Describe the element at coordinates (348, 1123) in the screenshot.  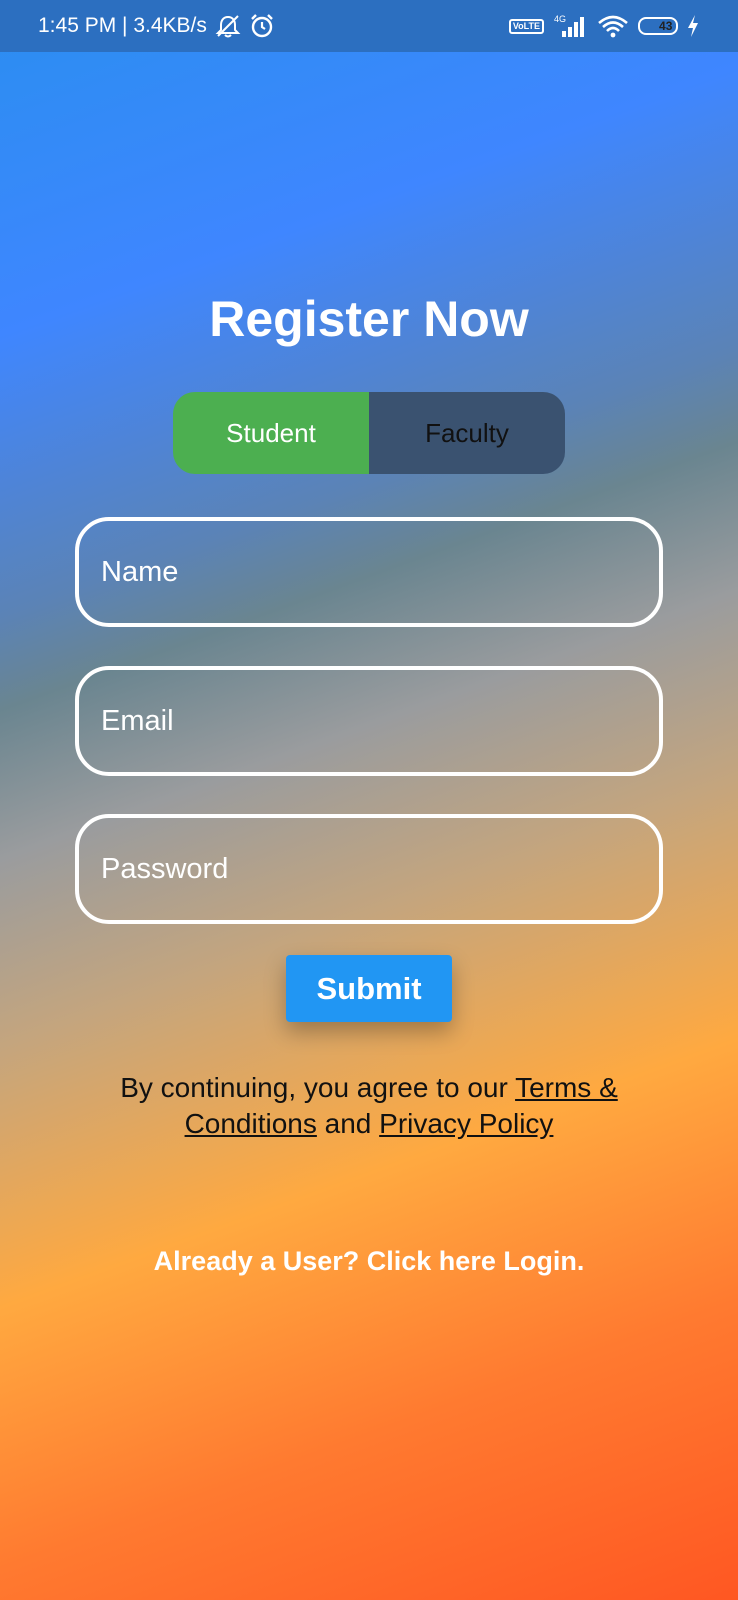
I see `terms-conjunction: and` at that location.